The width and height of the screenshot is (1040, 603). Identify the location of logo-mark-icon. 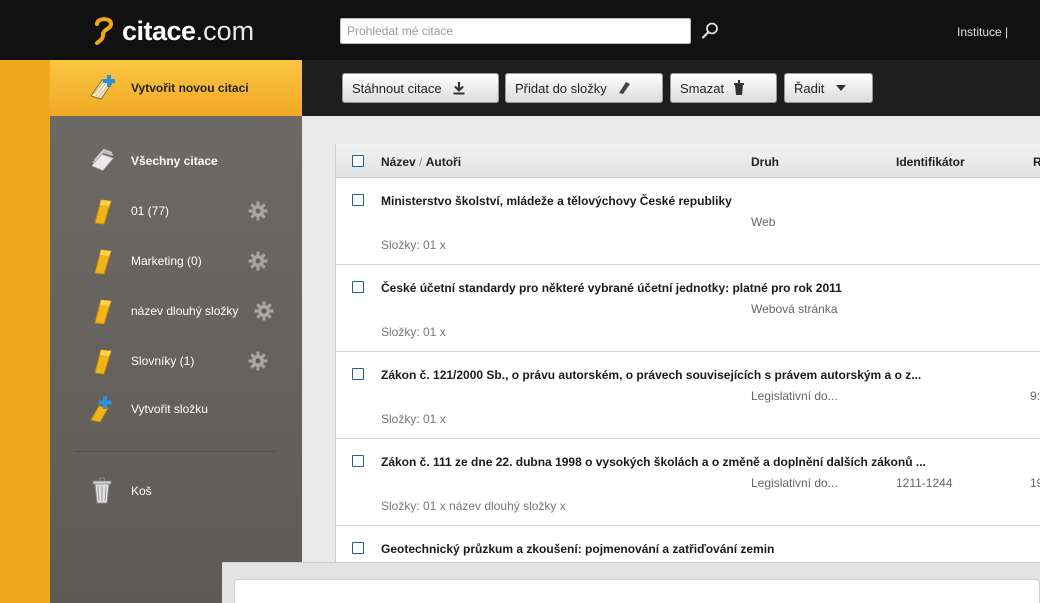
(104, 31).